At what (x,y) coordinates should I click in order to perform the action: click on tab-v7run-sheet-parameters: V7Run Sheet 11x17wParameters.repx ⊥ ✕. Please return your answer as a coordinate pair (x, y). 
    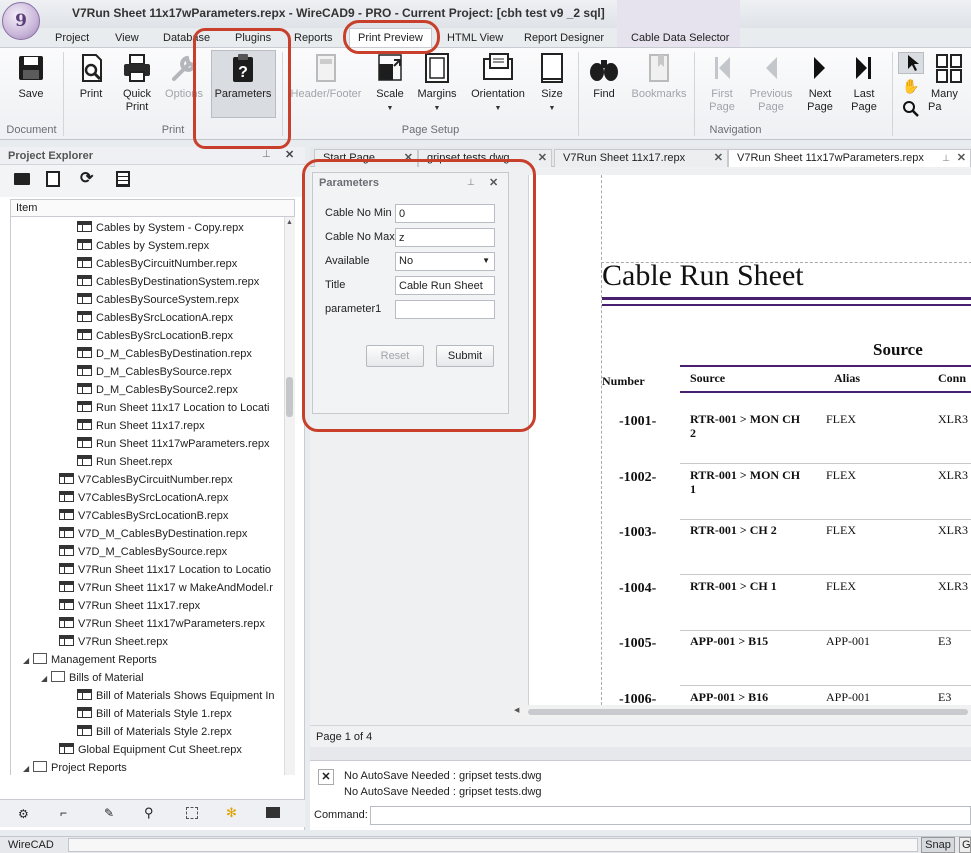
    Looking at the image, I should click on (849, 158).